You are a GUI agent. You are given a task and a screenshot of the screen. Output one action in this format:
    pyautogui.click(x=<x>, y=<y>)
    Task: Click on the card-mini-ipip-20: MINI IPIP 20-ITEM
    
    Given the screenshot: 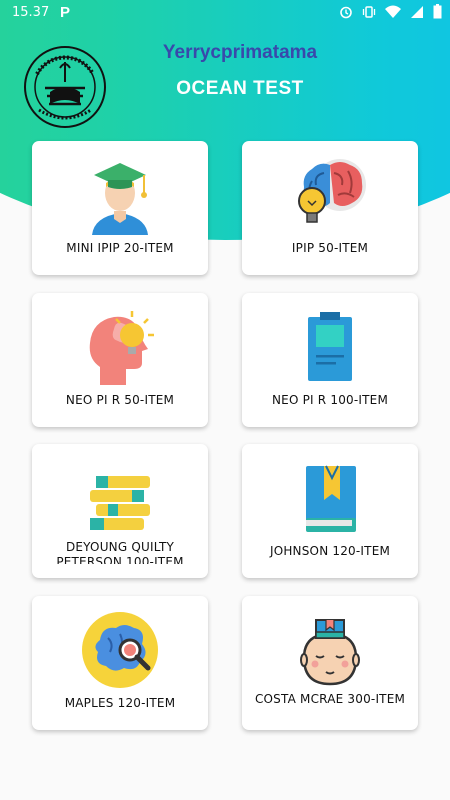 What is the action you would take?
    pyautogui.click(x=120, y=208)
    